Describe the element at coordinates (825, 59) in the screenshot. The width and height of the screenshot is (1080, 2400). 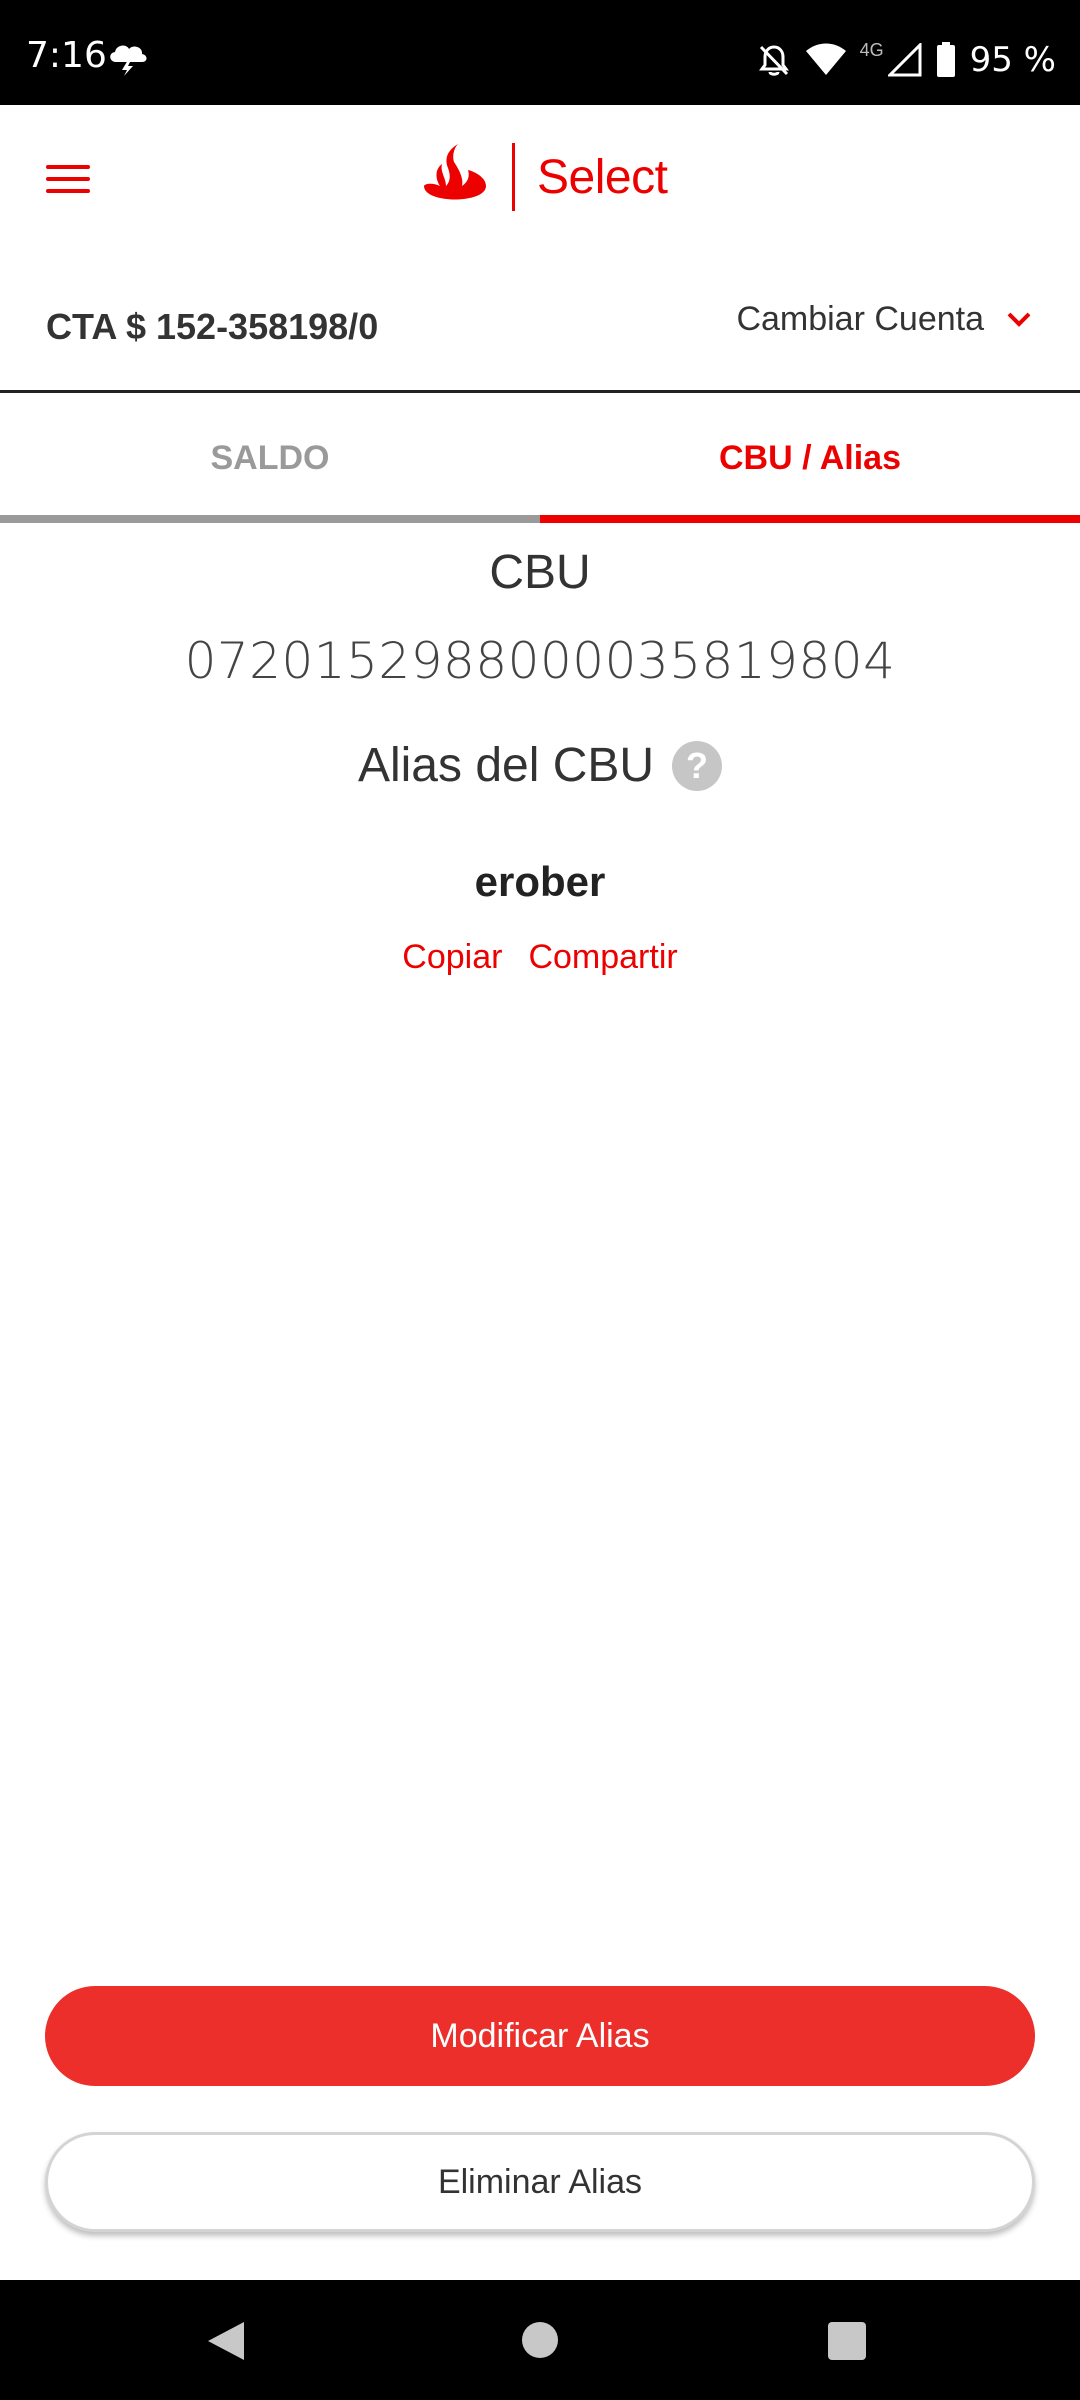
I see `wifi-icon` at that location.